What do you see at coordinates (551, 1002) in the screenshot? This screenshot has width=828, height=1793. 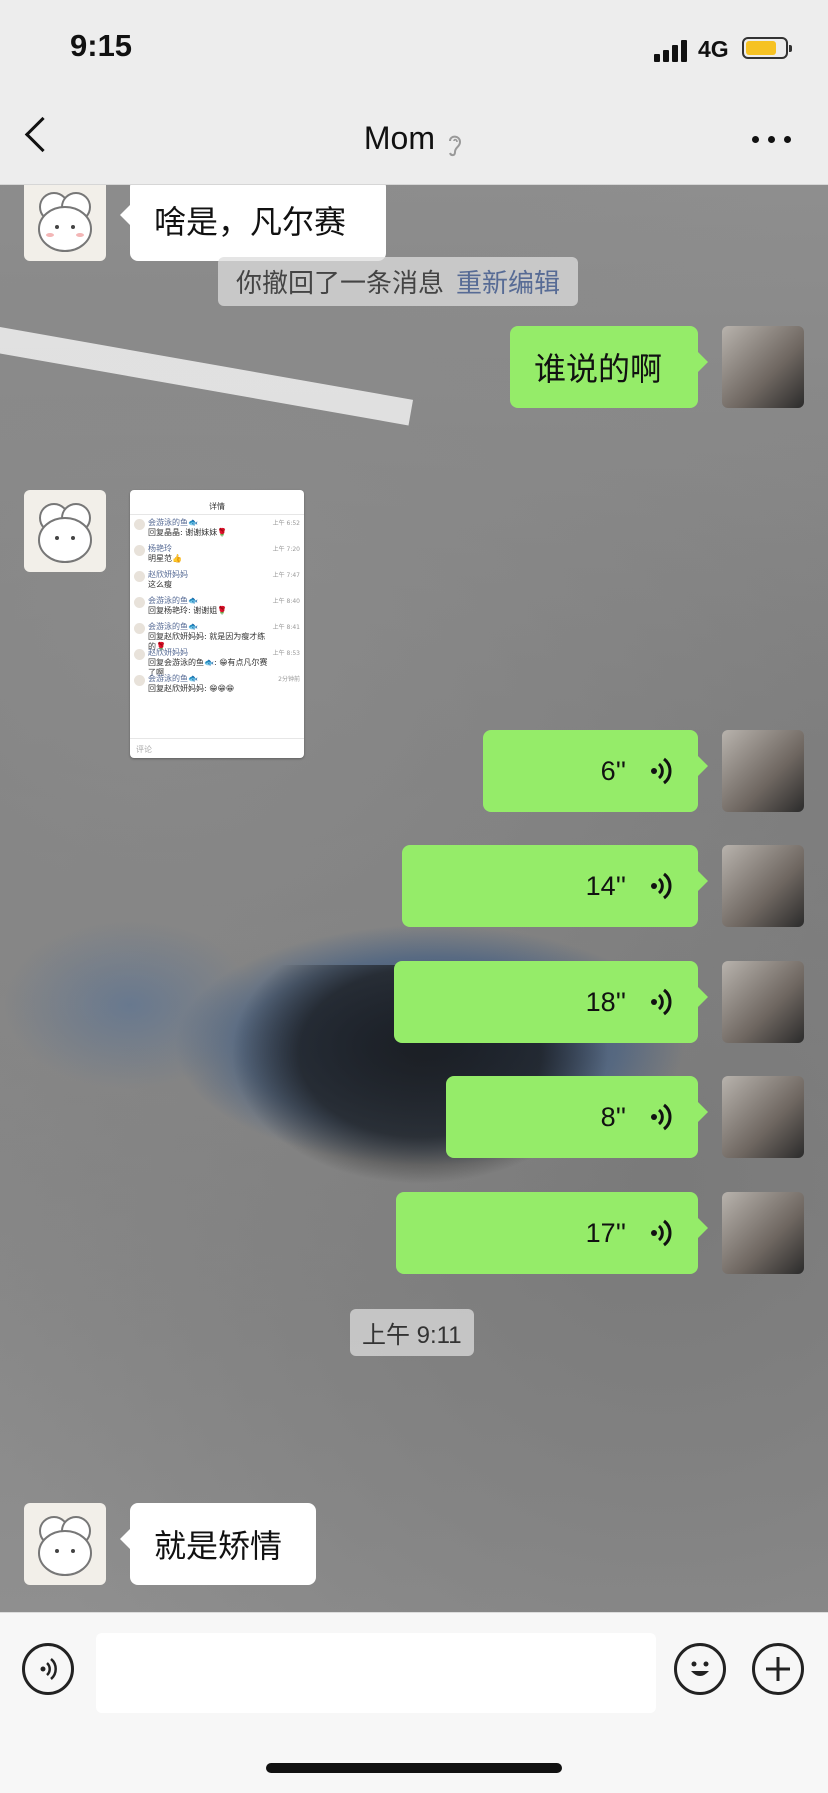 I see `voice-message: 18''` at bounding box center [551, 1002].